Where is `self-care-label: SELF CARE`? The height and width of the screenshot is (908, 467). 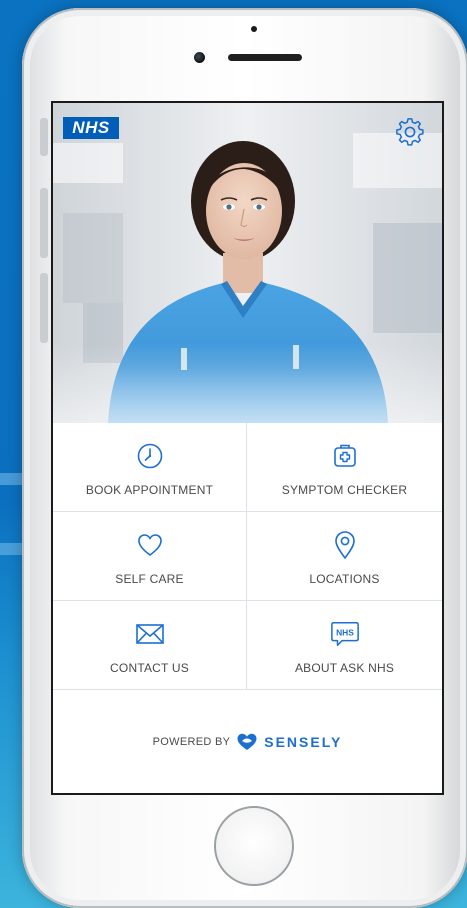
self-care-label: SELF CARE is located at coordinates (149, 579).